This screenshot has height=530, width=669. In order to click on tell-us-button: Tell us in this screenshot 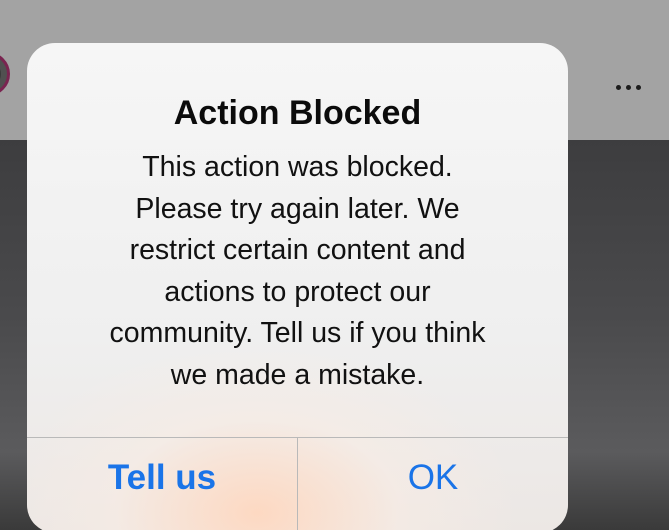, I will do `click(162, 484)`.